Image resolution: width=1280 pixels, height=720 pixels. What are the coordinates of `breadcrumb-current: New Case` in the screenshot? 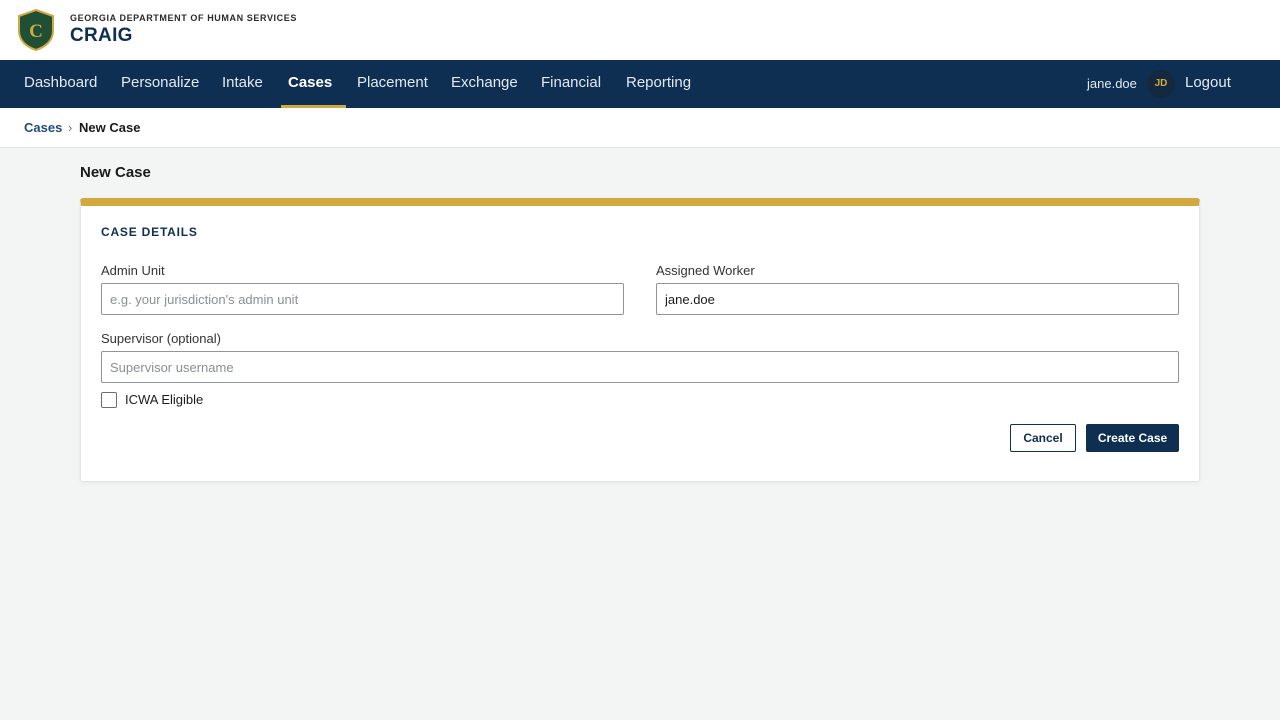 It's located at (110, 127).